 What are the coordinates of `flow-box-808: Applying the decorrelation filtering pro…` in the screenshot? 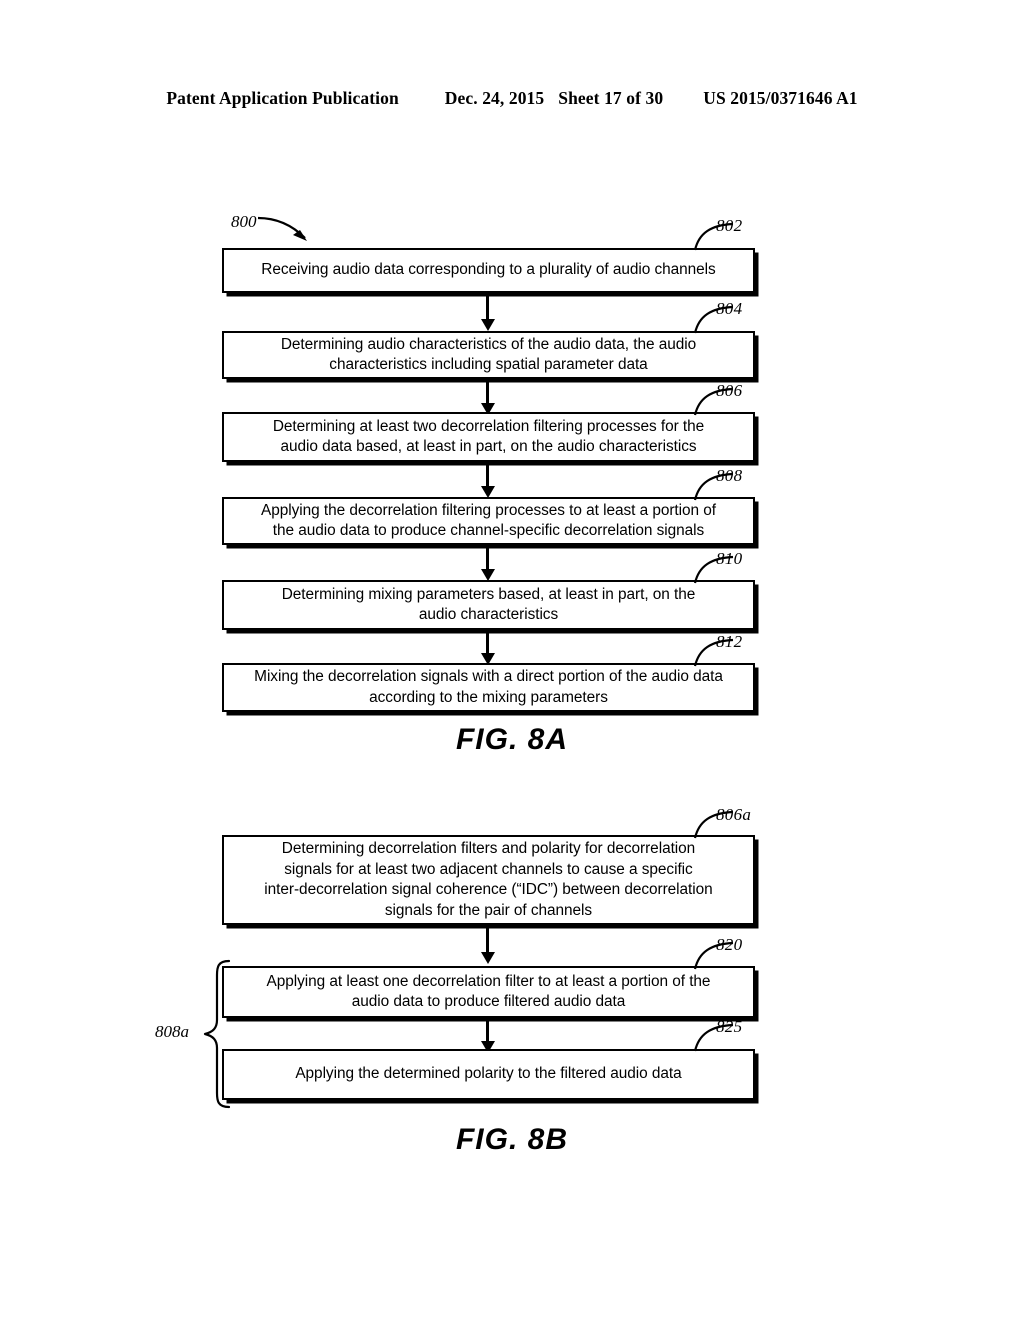 It's located at (488, 521).